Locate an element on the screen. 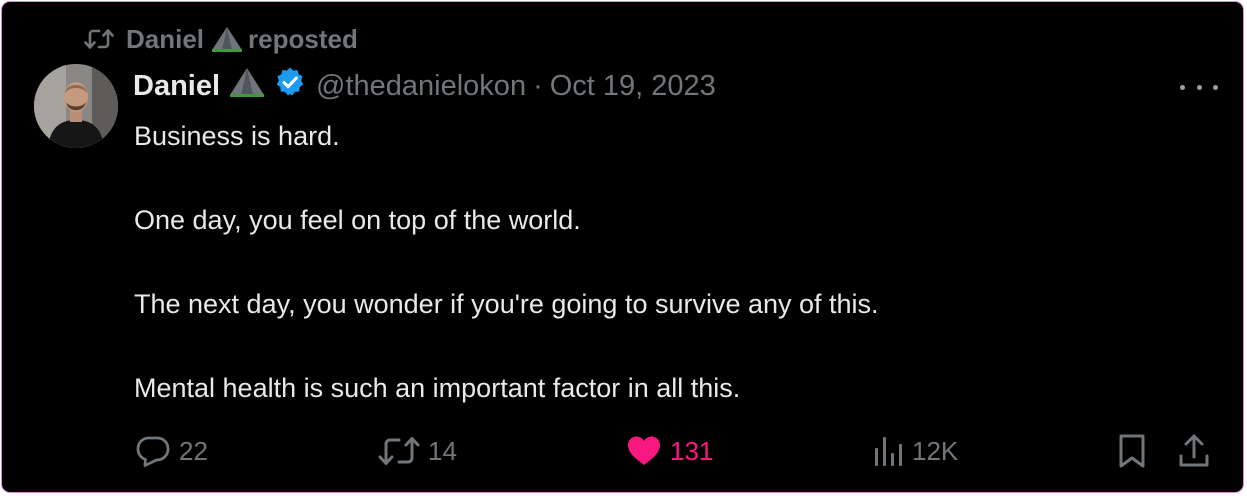  reply-button: 22 is located at coordinates (171, 451).